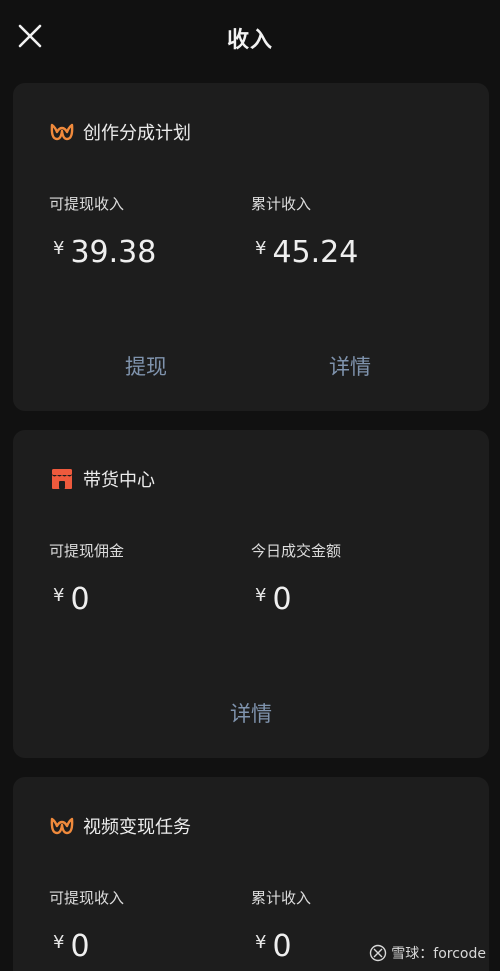  Describe the element at coordinates (113, 252) in the screenshot. I see `stat-value: 39.38` at that location.